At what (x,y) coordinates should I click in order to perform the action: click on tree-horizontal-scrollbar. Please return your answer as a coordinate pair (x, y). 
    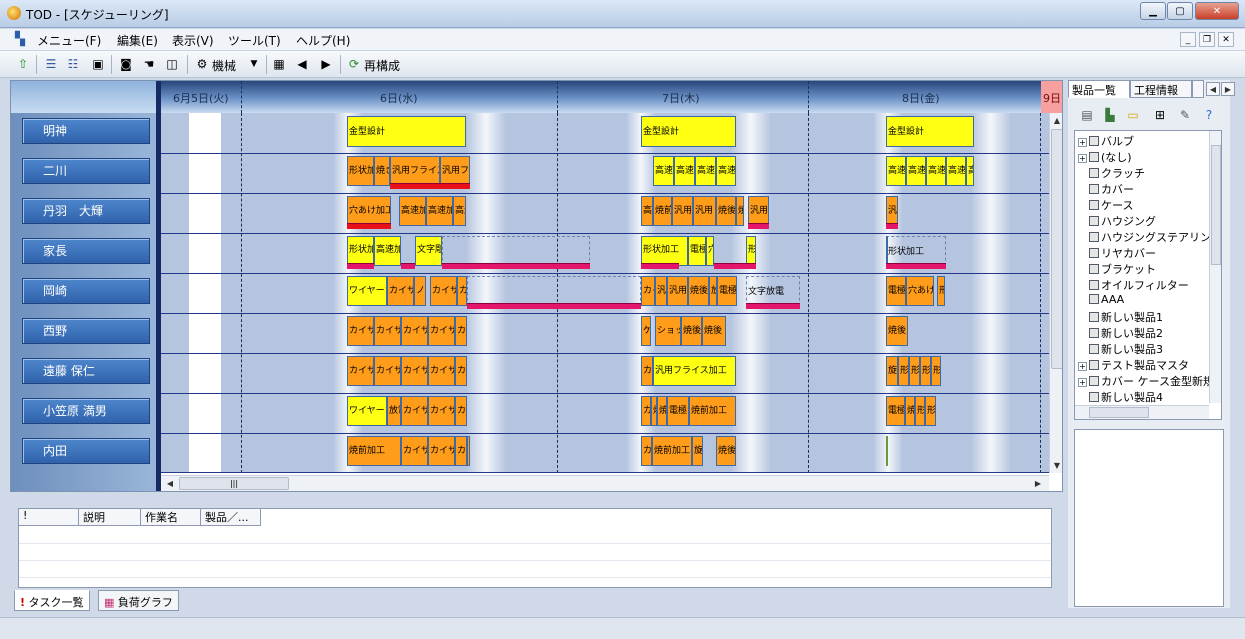
    Looking at the image, I should click on (1142, 412).